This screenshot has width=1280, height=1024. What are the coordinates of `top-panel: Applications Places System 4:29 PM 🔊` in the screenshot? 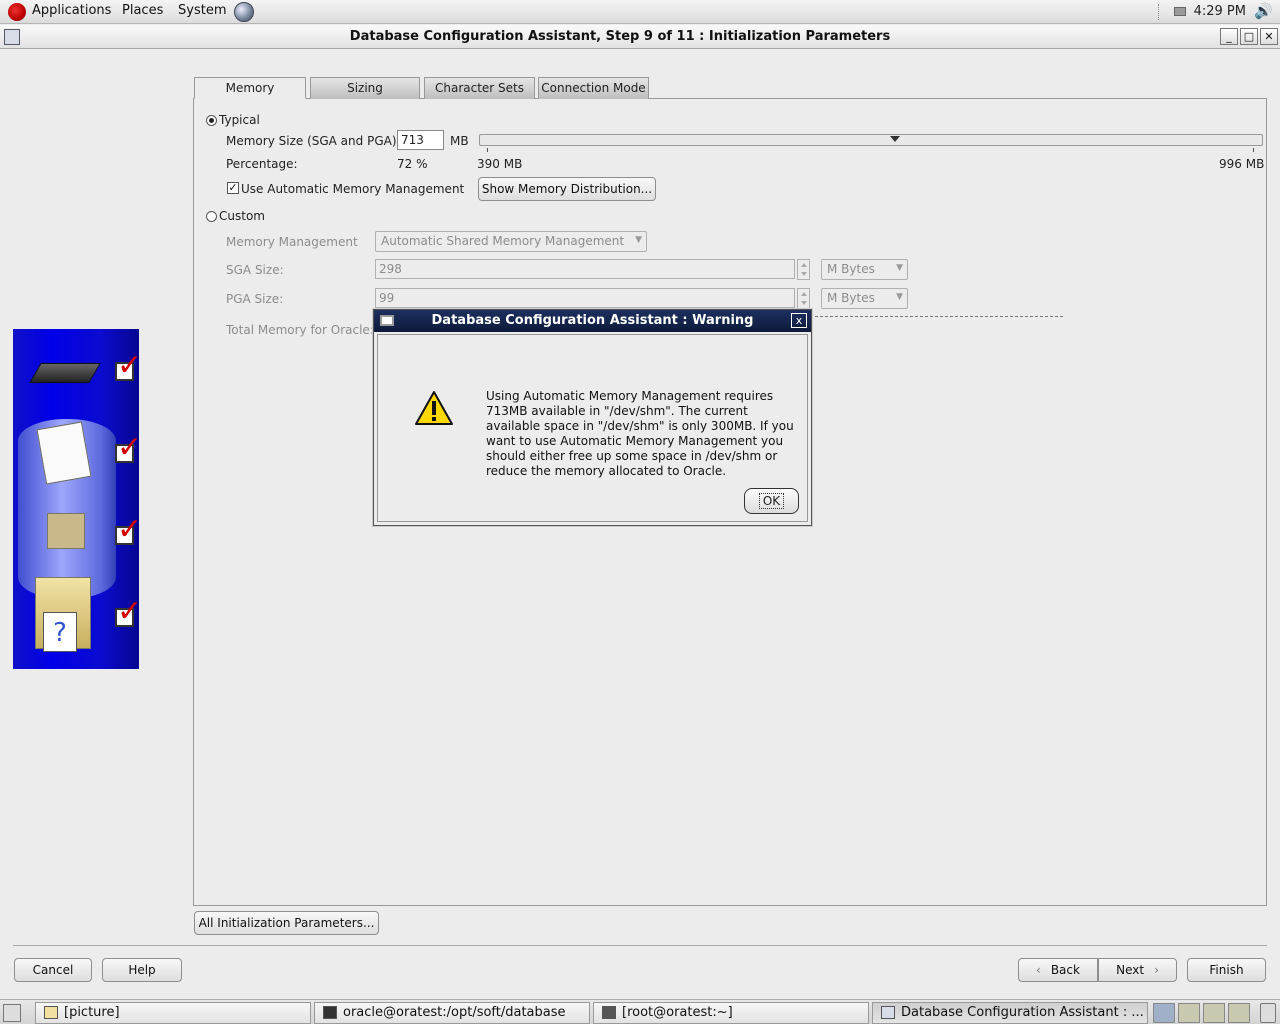 It's located at (640, 12).